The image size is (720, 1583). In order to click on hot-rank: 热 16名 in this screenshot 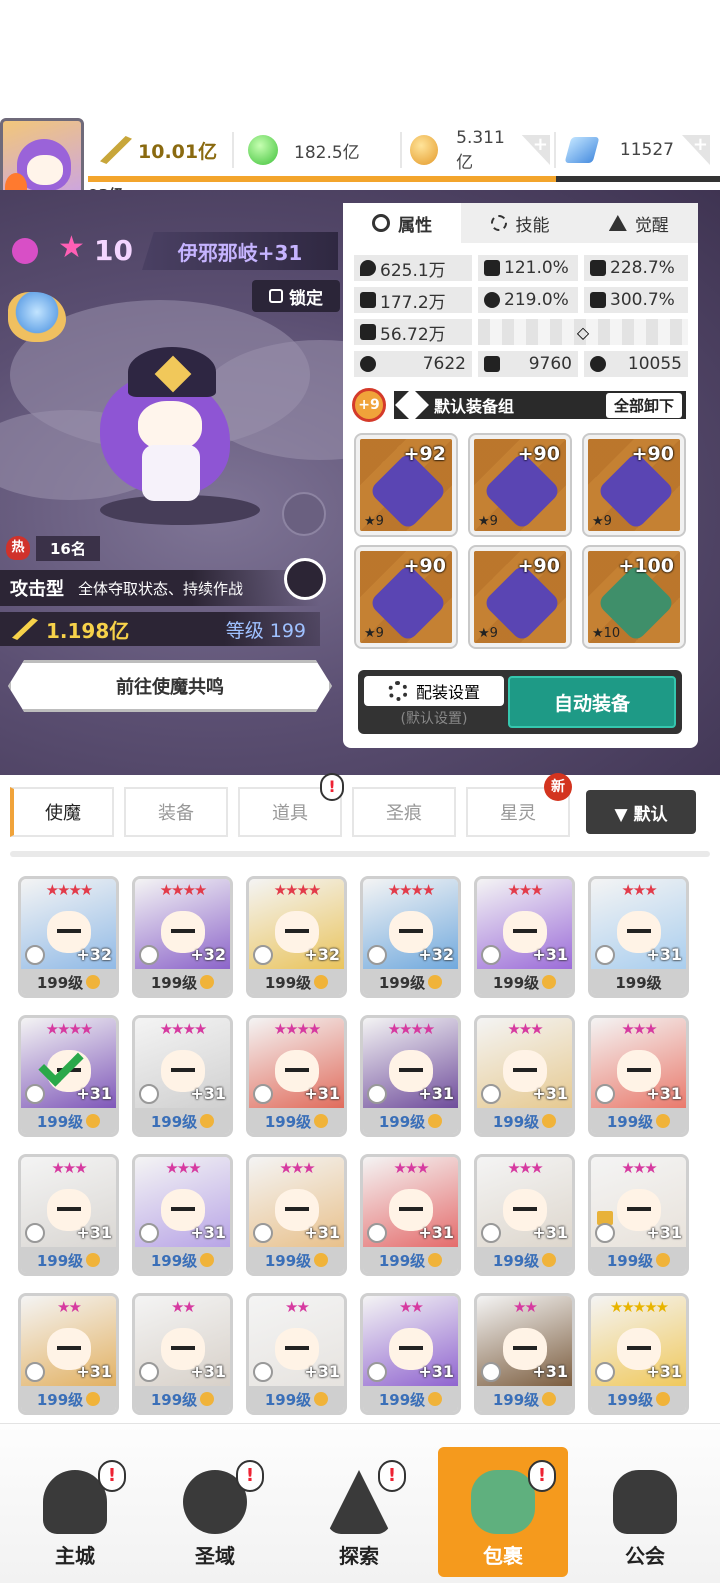, I will do `click(53, 548)`.